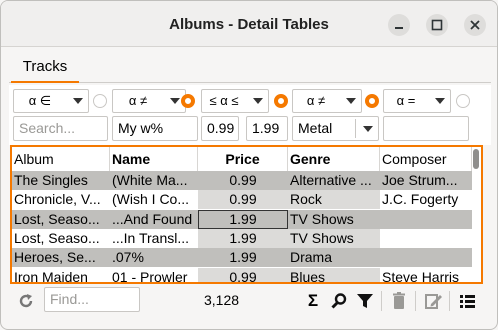  I want to click on minimize-icon, so click(399, 28).